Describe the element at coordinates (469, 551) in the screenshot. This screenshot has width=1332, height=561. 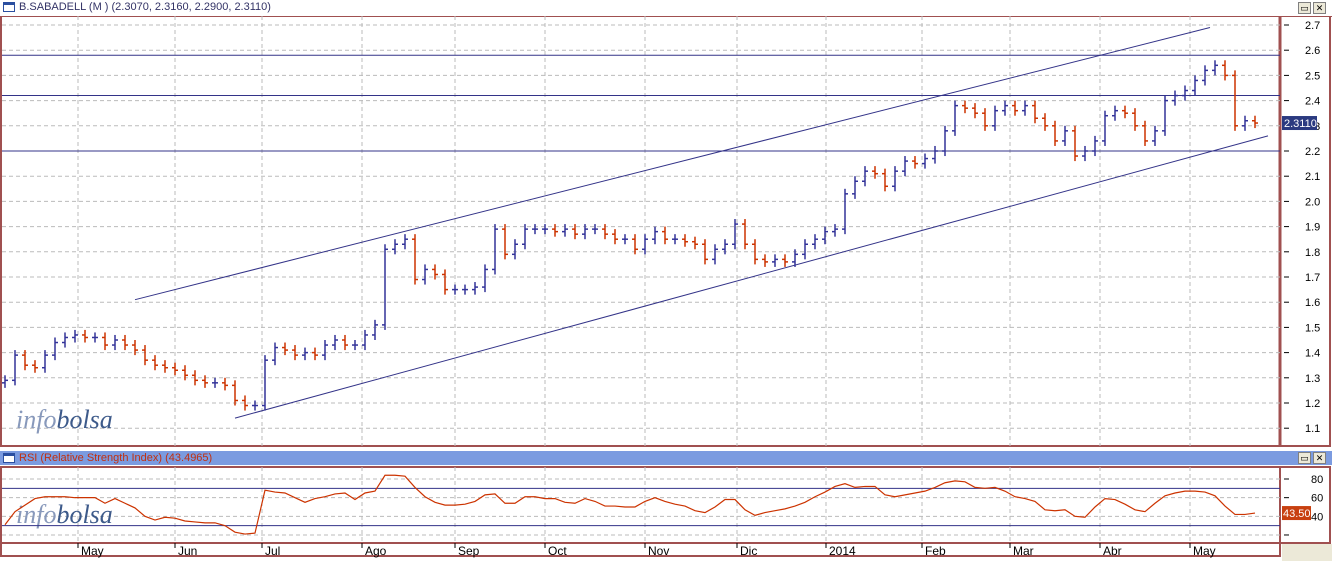
I see `month-label: Sep` at that location.